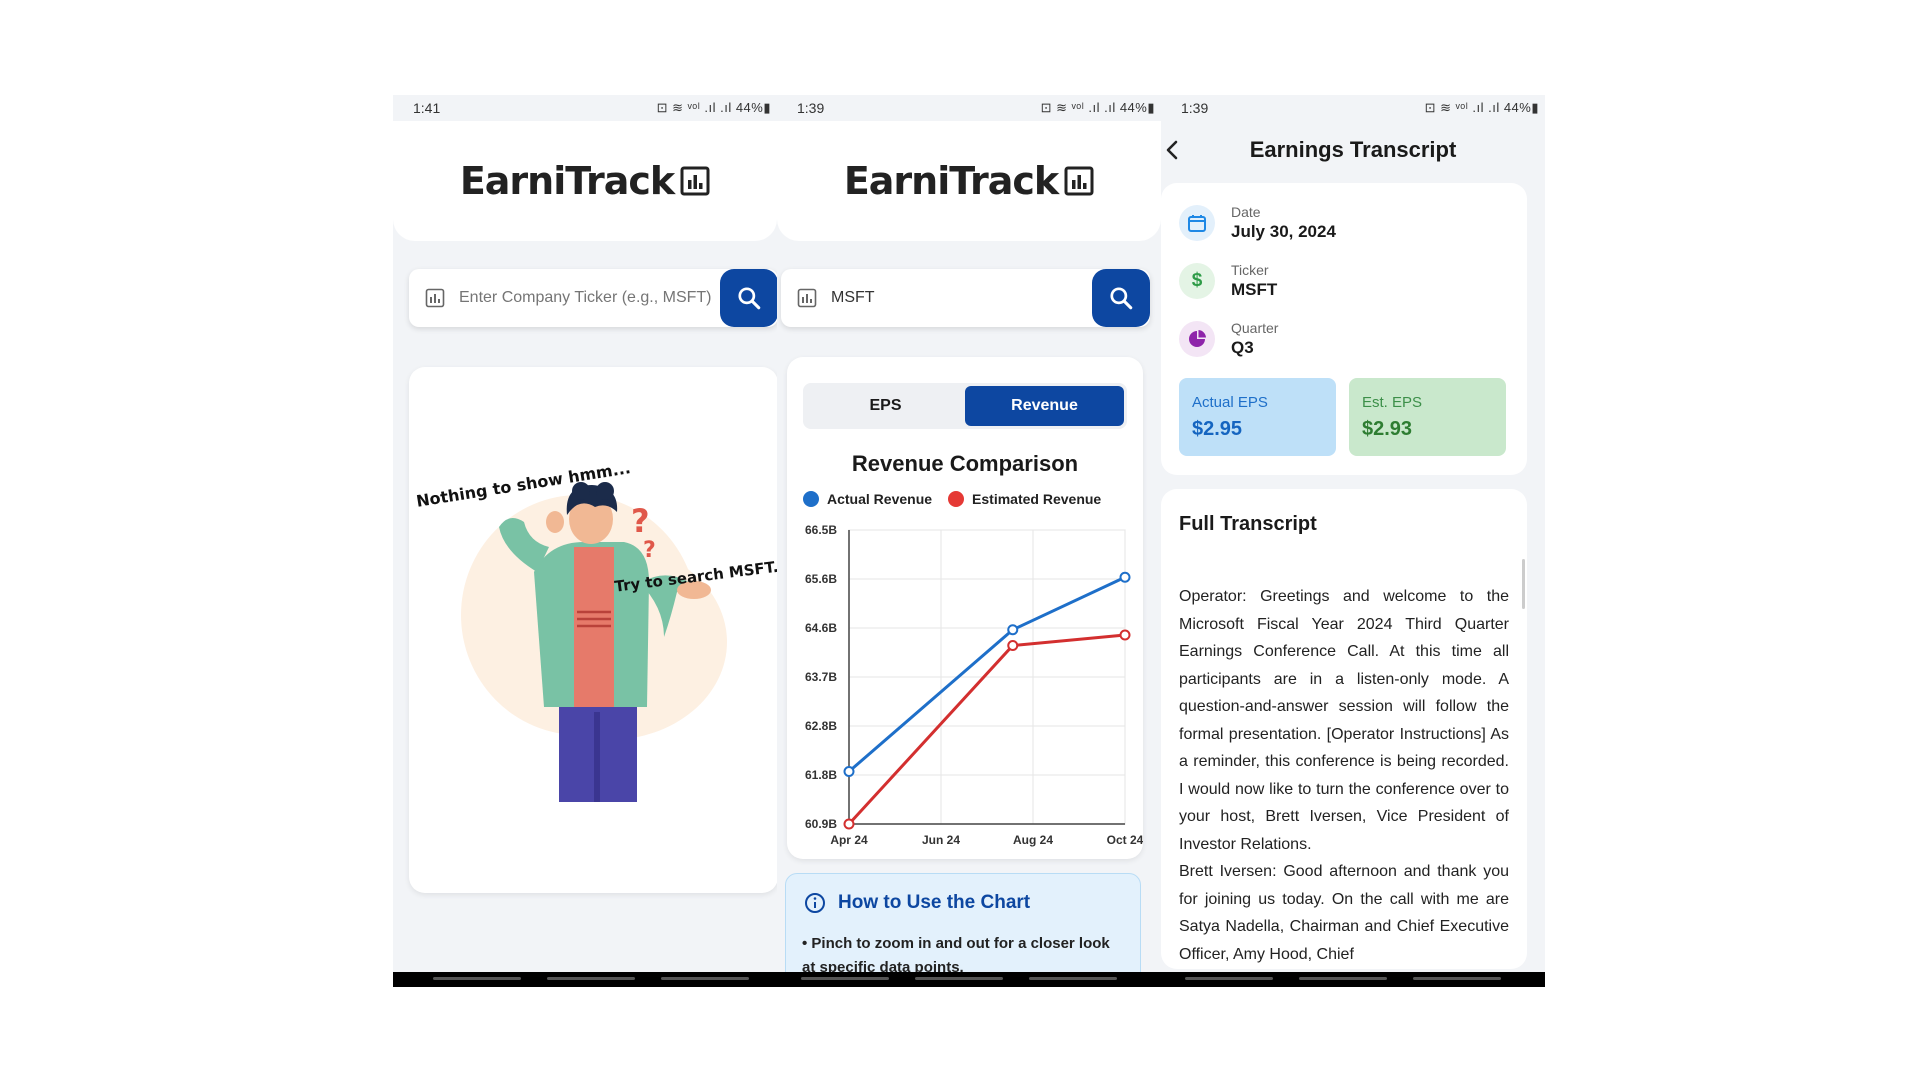 This screenshot has width=1920, height=1080. I want to click on actual-eps-label: Actual EPS, so click(1230, 402).